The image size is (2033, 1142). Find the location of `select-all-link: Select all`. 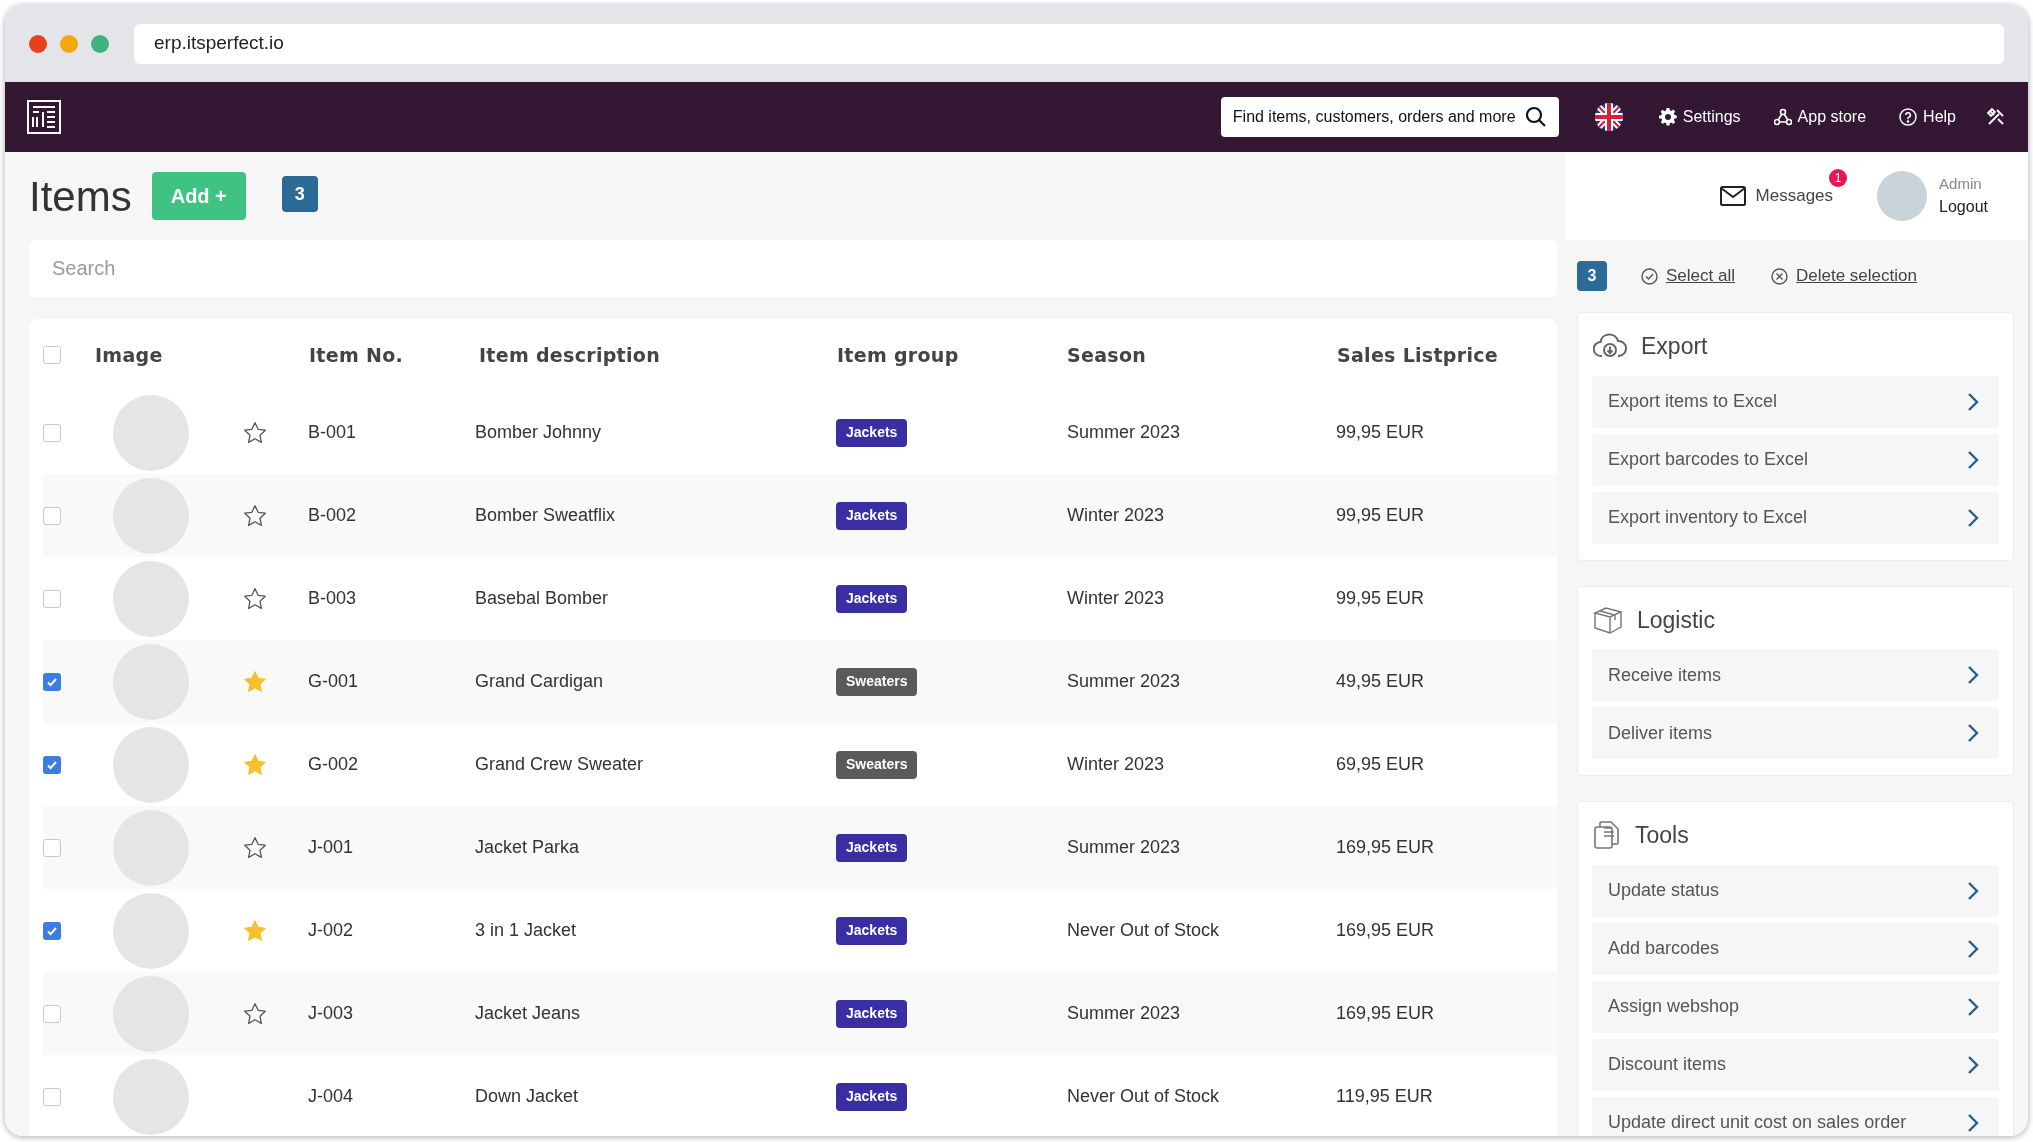

select-all-link: Select all is located at coordinates (1700, 276).